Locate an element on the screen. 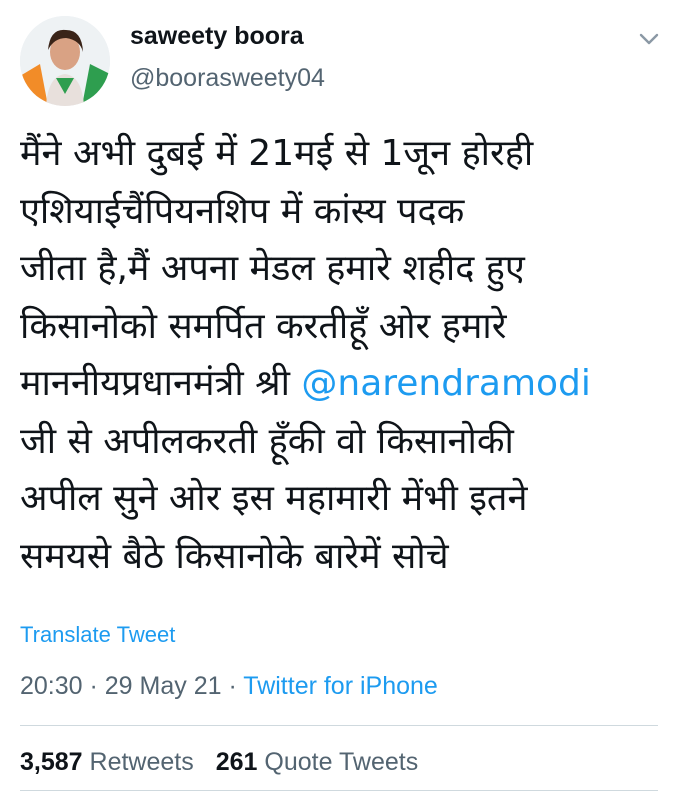 The image size is (678, 800). tweet-line-prefix: माननीयप्रधानमंत्री श्री is located at coordinates (161, 383).